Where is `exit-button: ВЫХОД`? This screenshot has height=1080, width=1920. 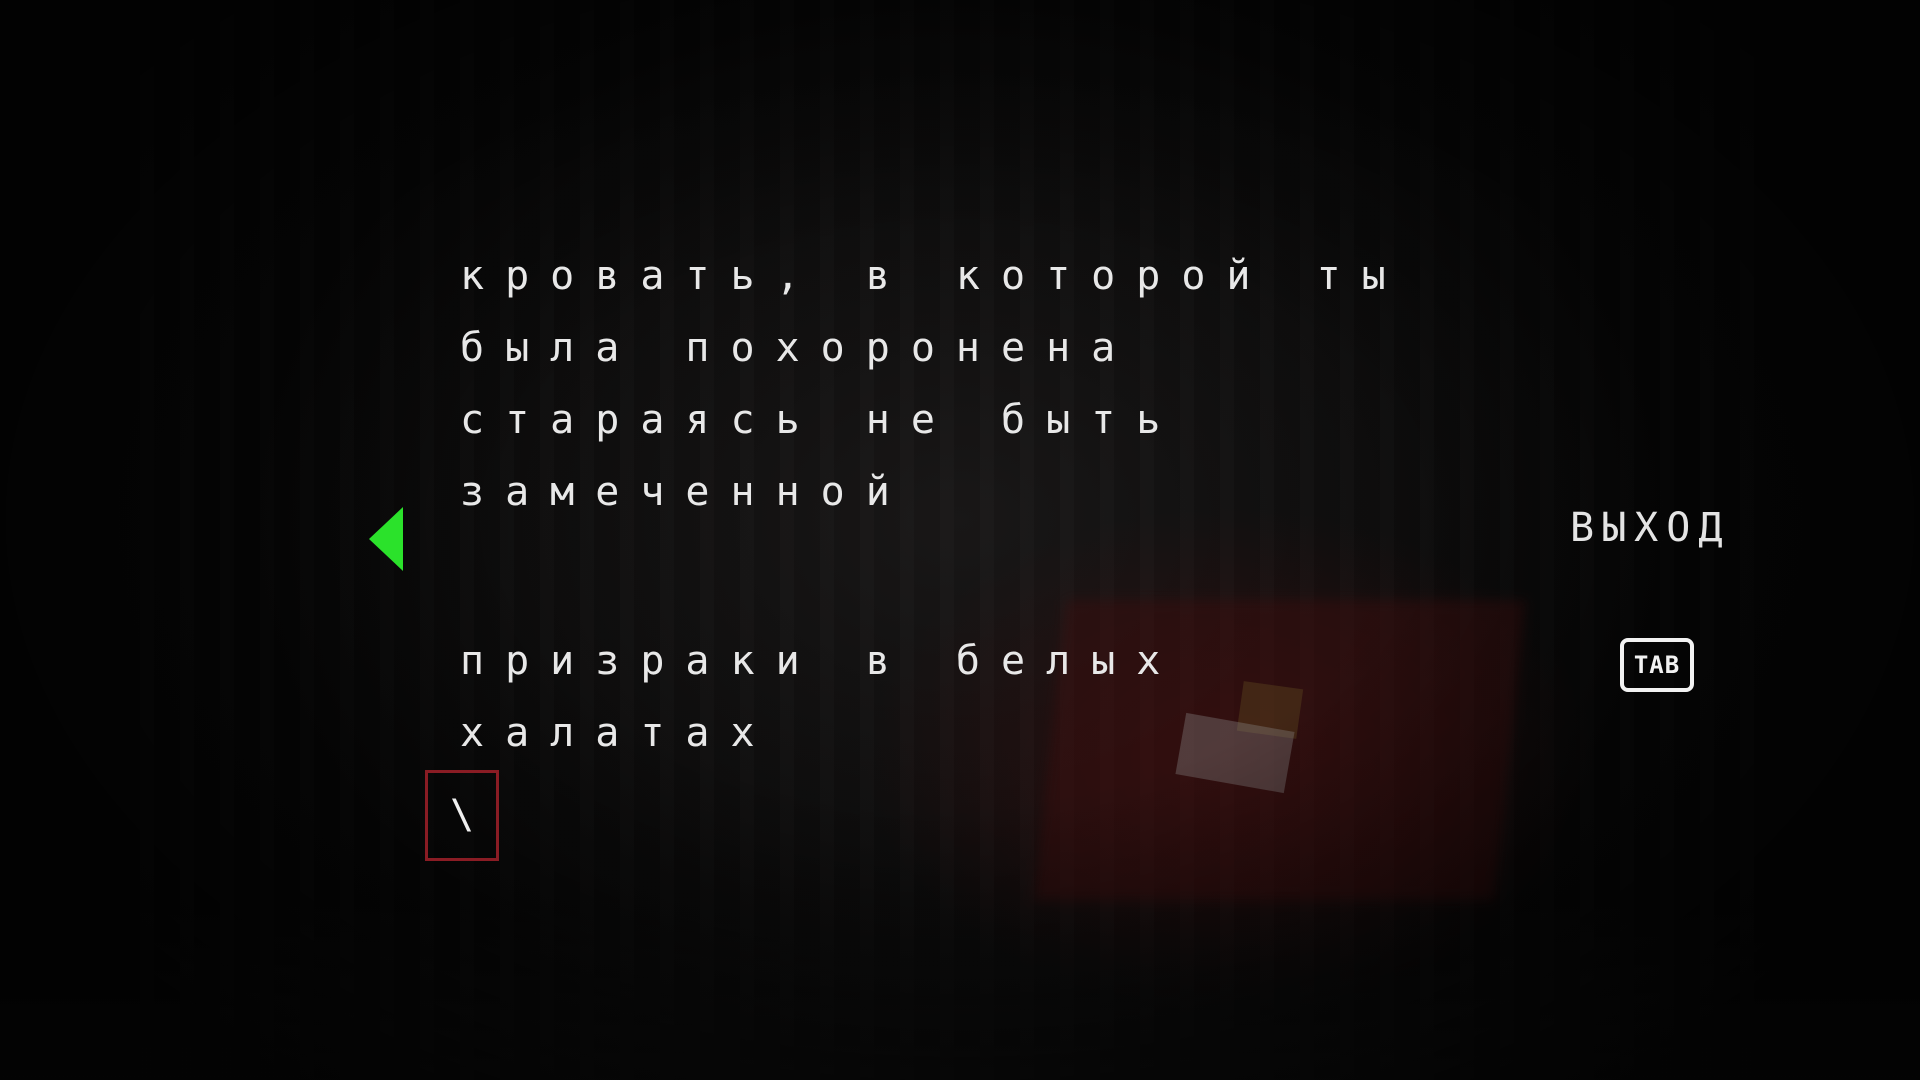
exit-button: ВЫХОД is located at coordinates (1650, 528).